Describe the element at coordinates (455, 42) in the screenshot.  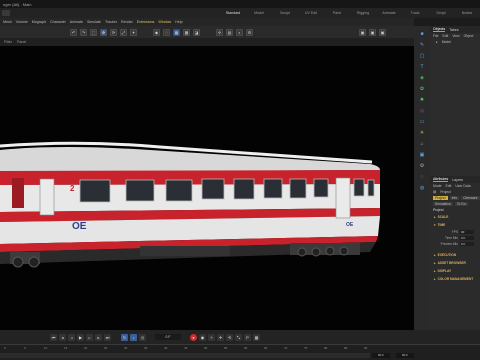
I see `object-row: ▸ Model` at that location.